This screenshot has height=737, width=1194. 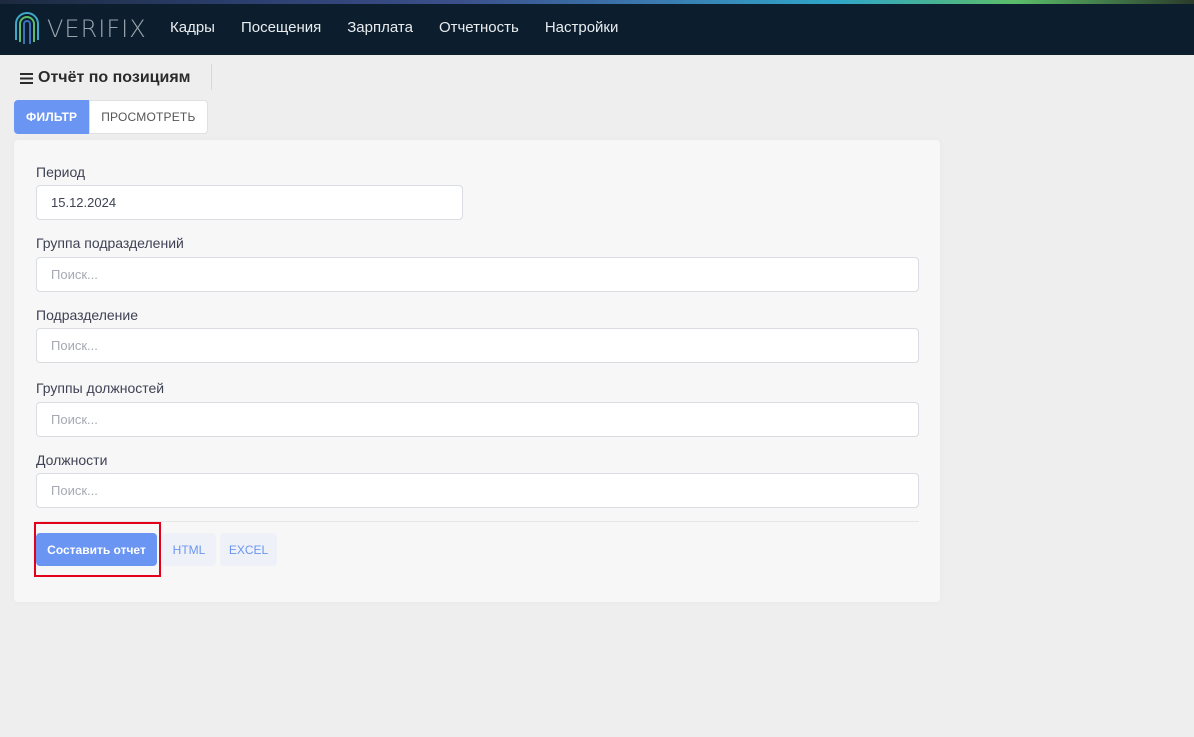 What do you see at coordinates (380, 27) in the screenshot?
I see `nav-item-payroll: Зарплата` at bounding box center [380, 27].